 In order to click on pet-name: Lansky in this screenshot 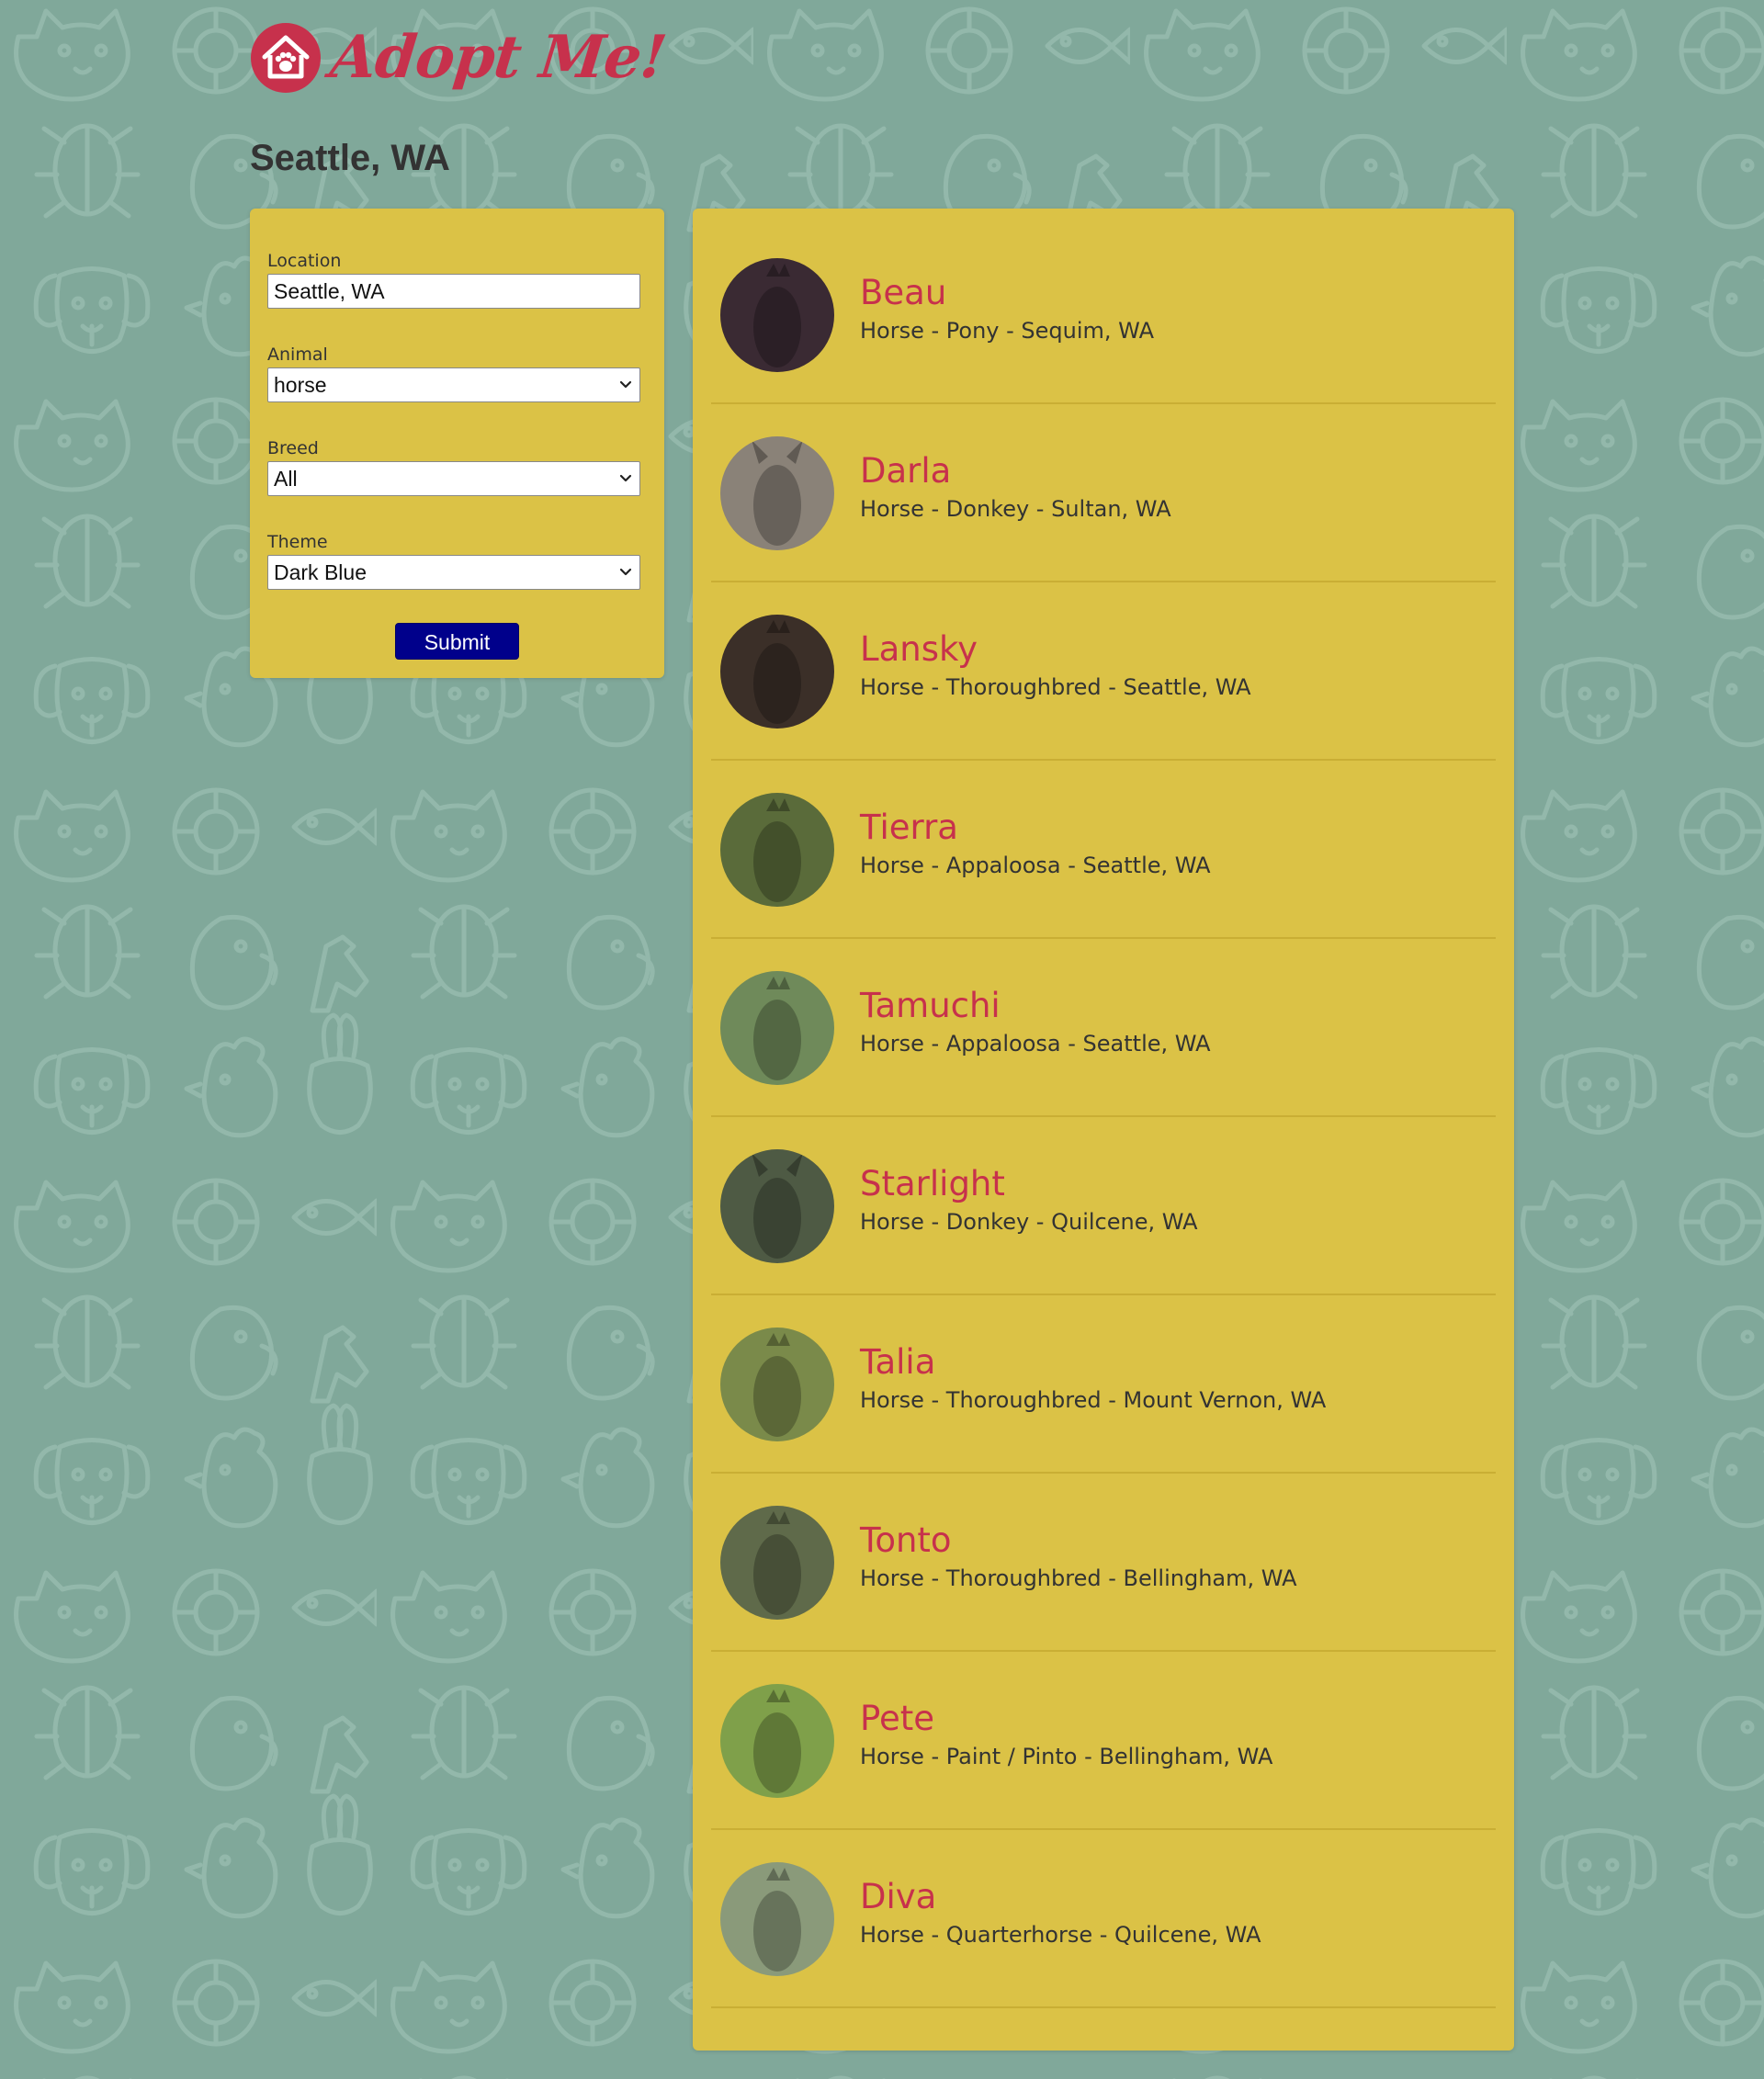, I will do `click(1055, 649)`.